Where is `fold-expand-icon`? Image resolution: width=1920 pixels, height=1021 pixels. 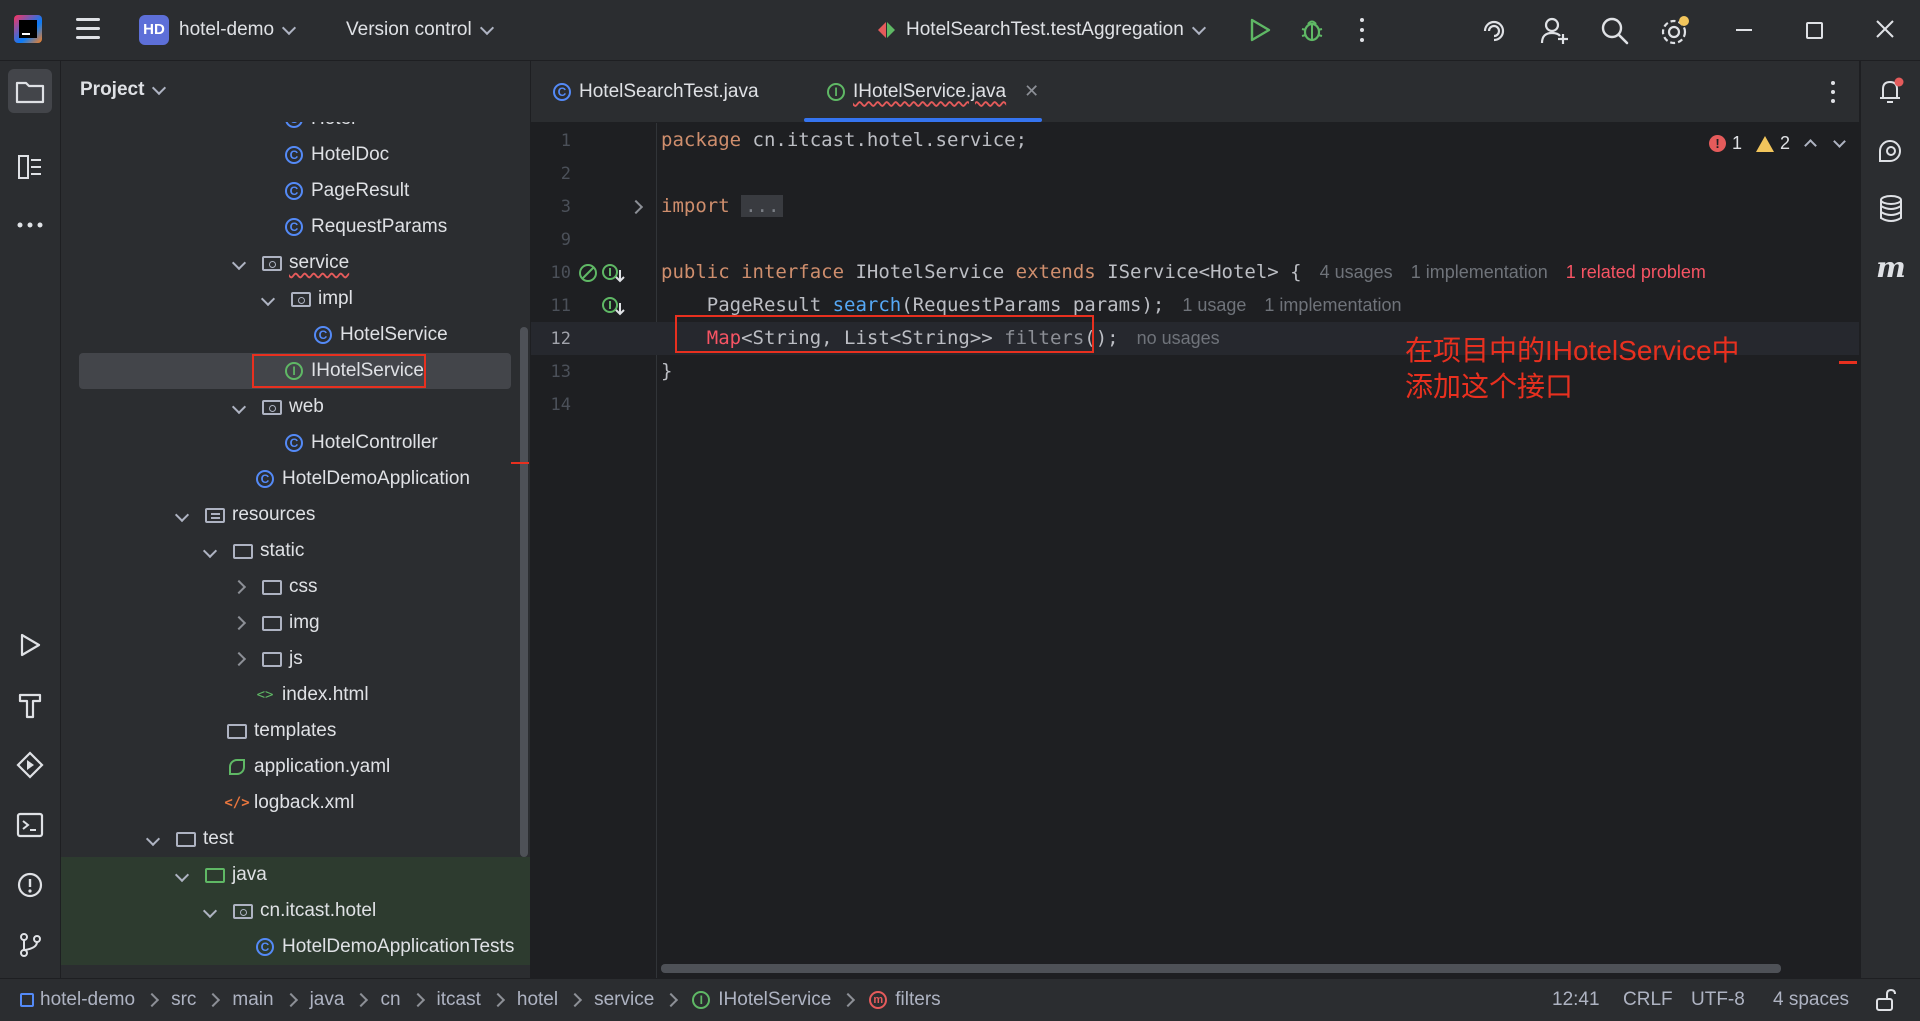 fold-expand-icon is located at coordinates (636, 207).